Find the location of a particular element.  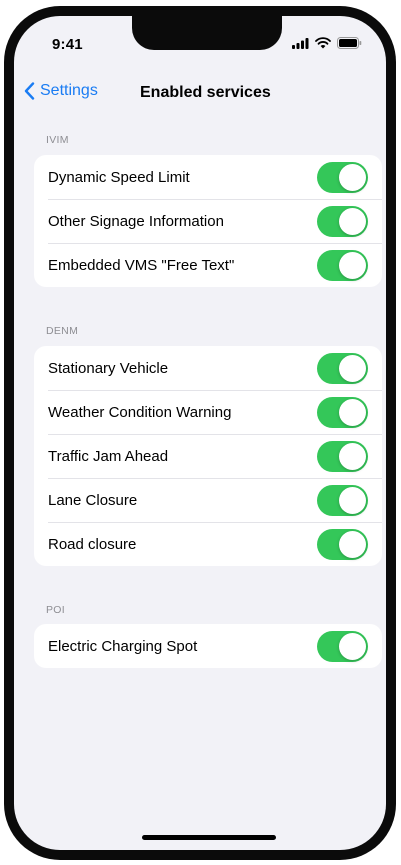

list-item: Weather Condition Warning is located at coordinates (208, 412).